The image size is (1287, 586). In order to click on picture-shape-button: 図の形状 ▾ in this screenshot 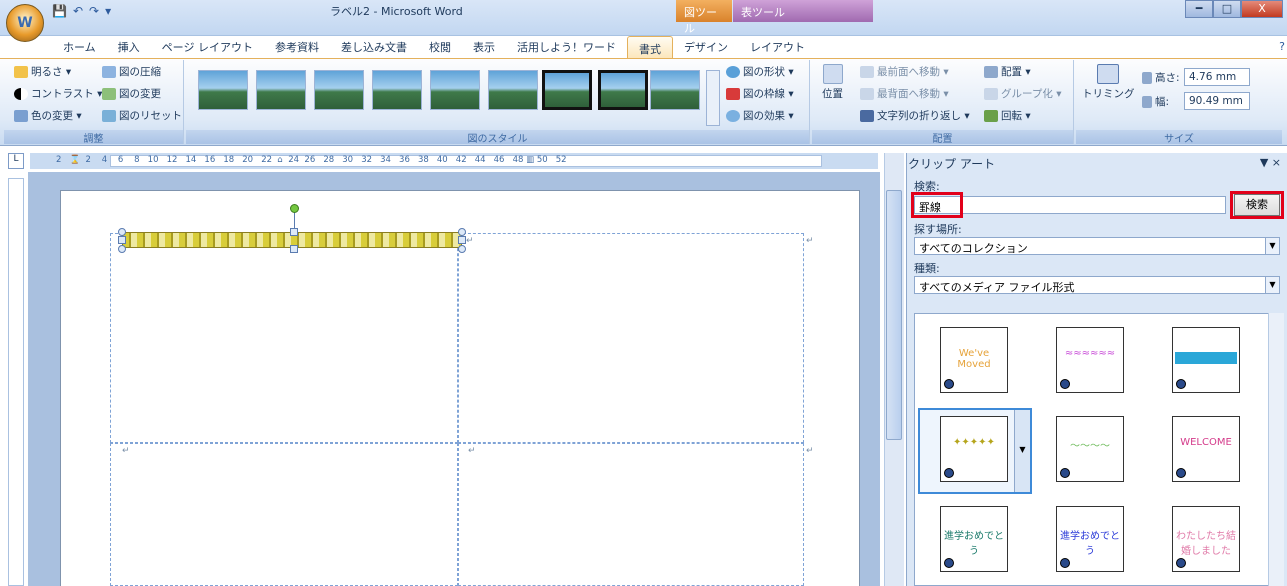, I will do `click(760, 71)`.